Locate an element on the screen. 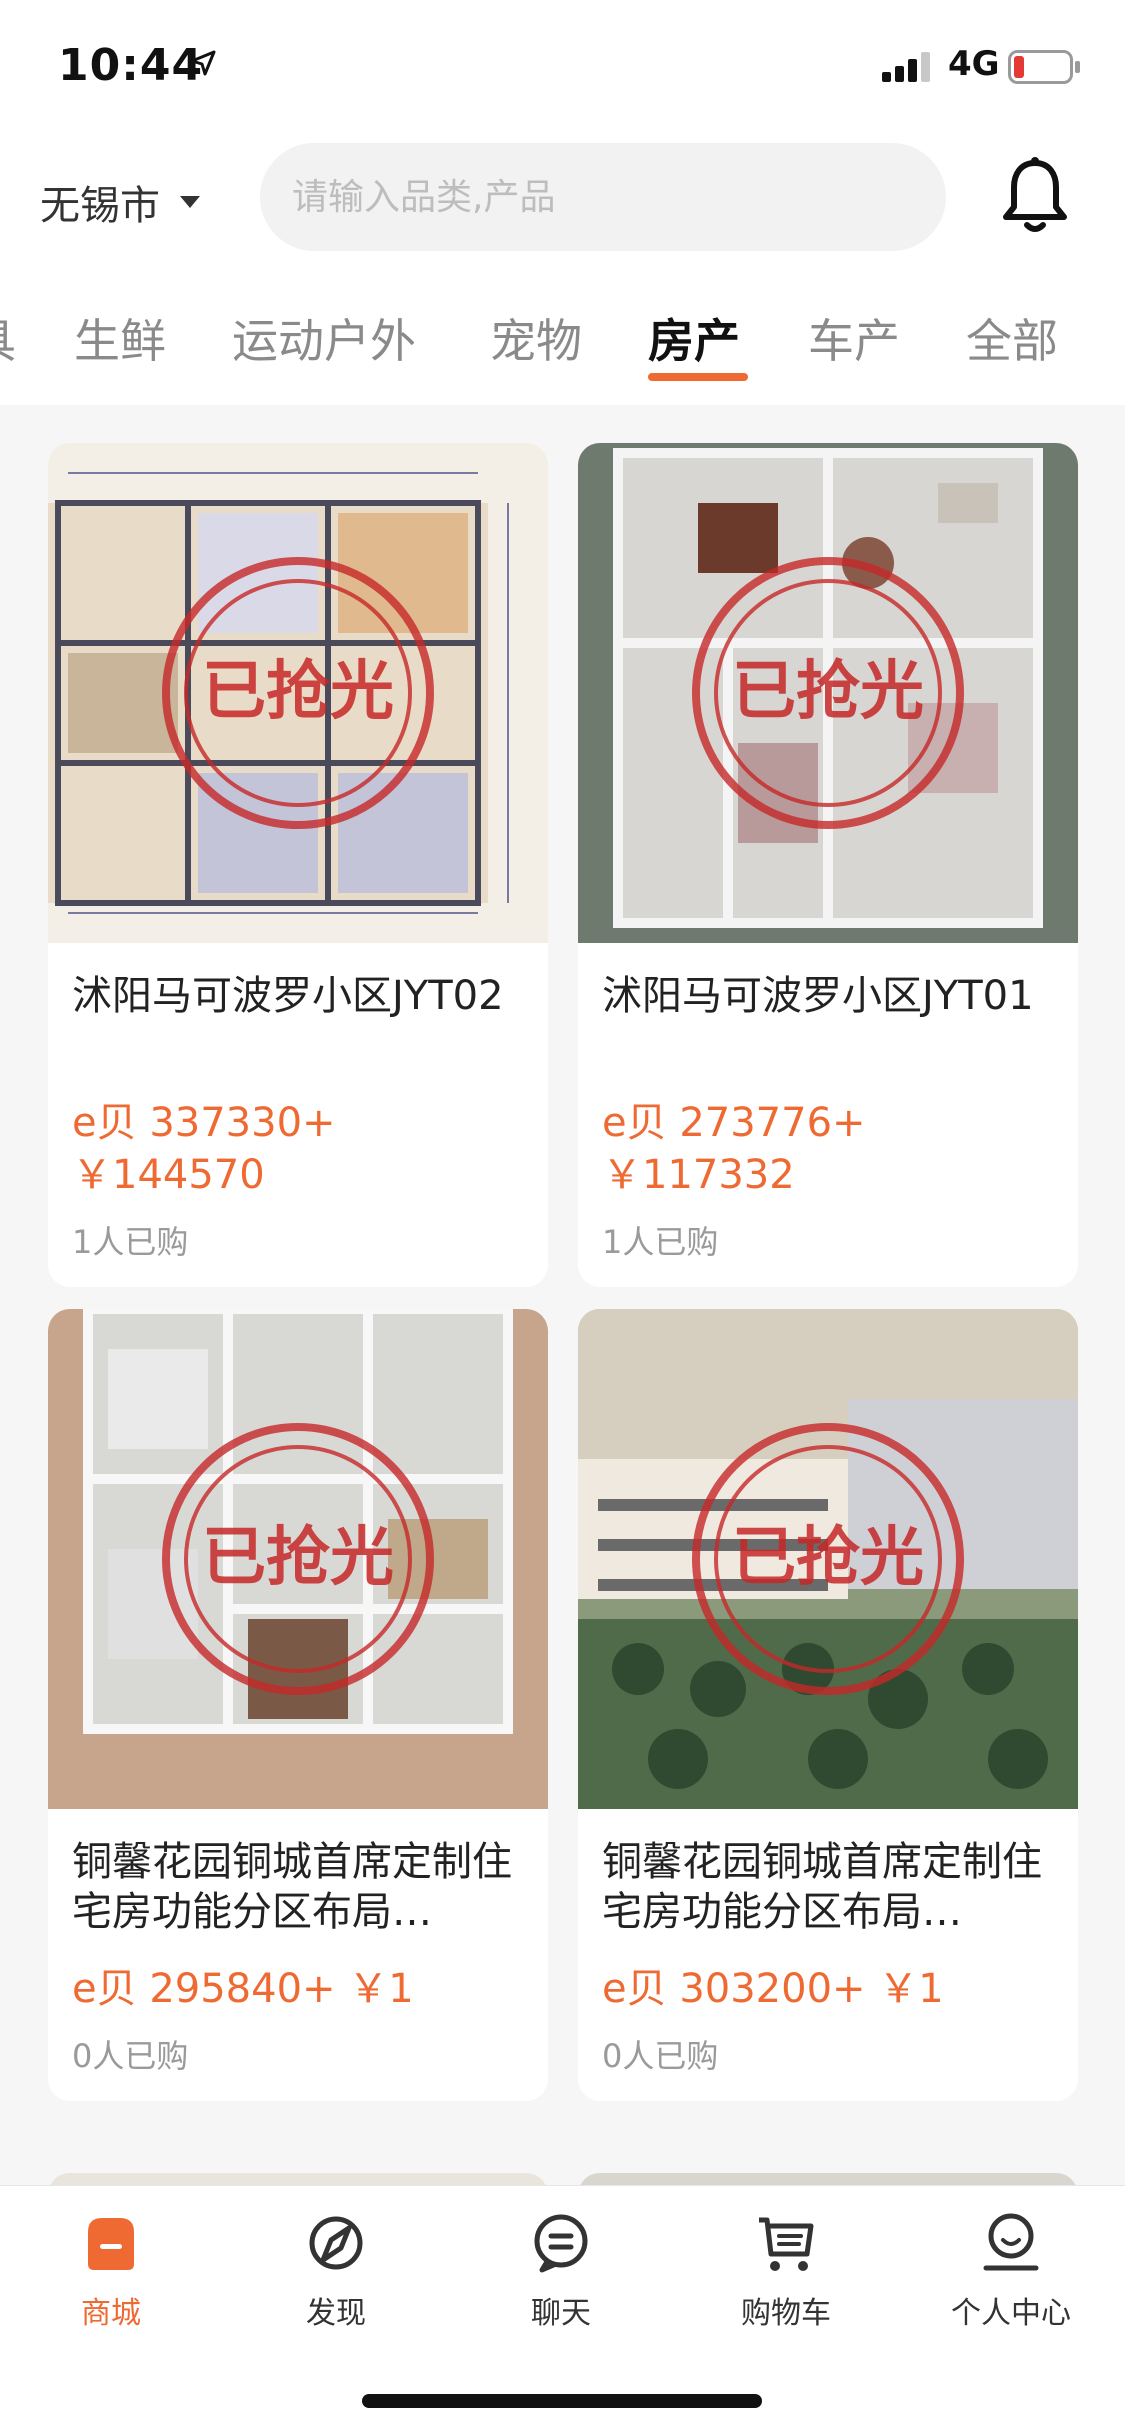 The image size is (1125, 2436). nav-discover: 发现 is located at coordinates (336, 2270).